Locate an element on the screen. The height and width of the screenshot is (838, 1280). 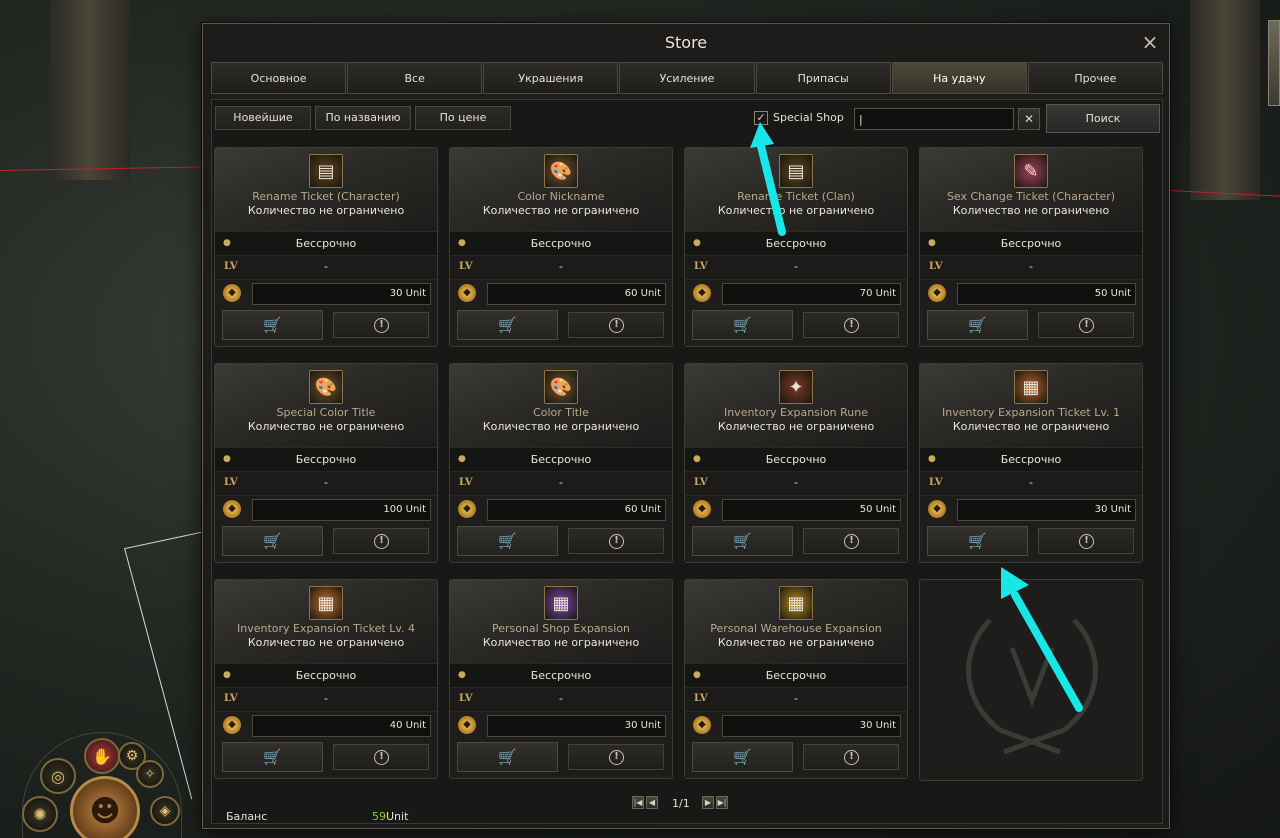
item-price: 40 Unit is located at coordinates (341, 726).